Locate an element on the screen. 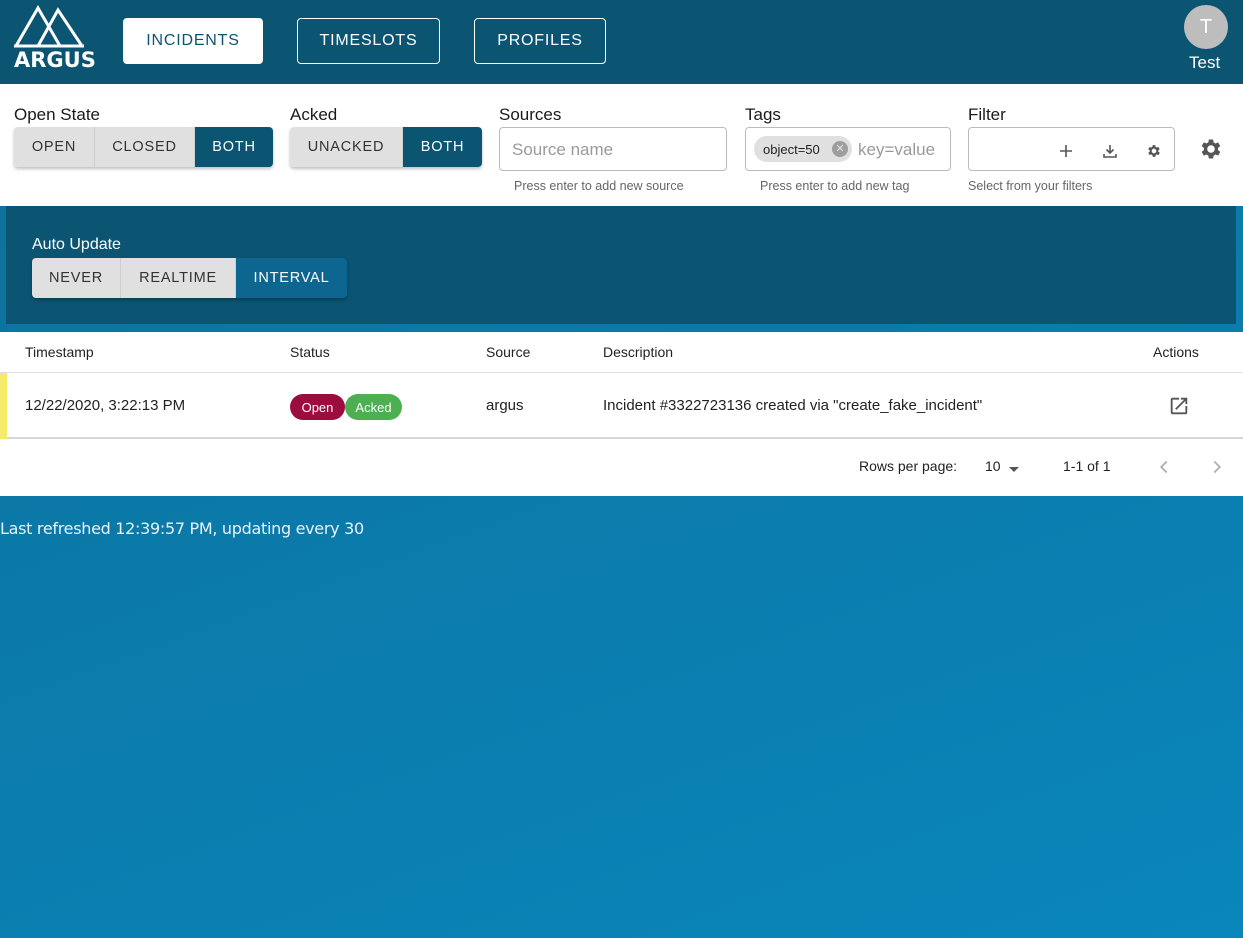 Image resolution: width=1243 pixels, height=938 pixels. user-avatar: T is located at coordinates (1206, 27).